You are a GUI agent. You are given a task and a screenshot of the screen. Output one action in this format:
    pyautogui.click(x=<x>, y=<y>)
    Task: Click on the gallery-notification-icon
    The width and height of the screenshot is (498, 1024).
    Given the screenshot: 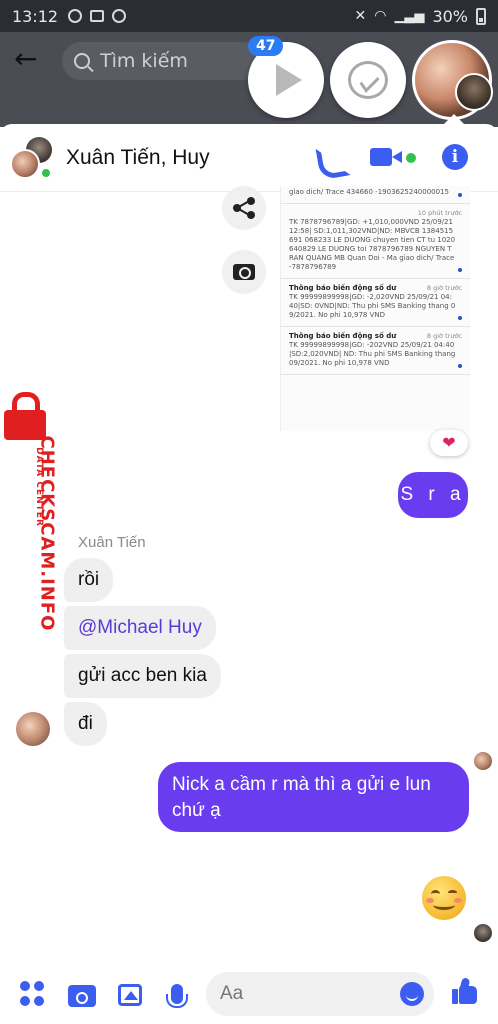 What is the action you would take?
    pyautogui.click(x=97, y=16)
    